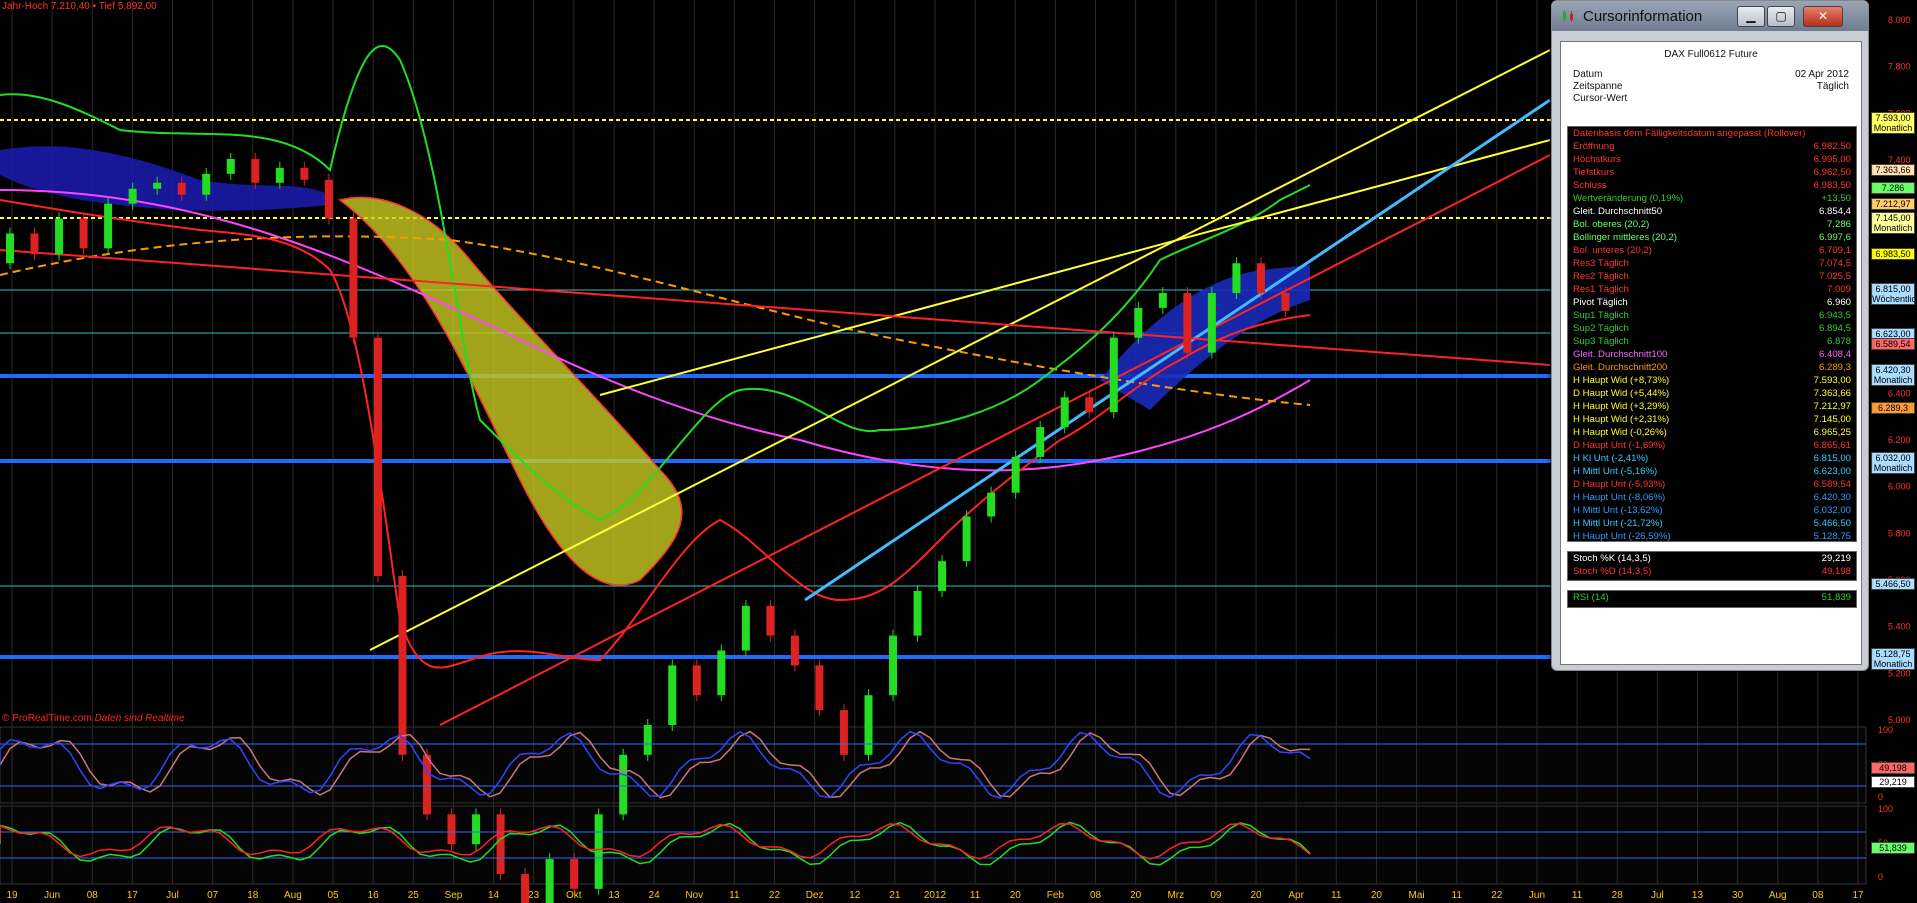 The width and height of the screenshot is (1917, 903). Describe the element at coordinates (1712, 393) in the screenshot. I see `data-row: D Haupt Wid (+5,44%) 7.363,66` at that location.